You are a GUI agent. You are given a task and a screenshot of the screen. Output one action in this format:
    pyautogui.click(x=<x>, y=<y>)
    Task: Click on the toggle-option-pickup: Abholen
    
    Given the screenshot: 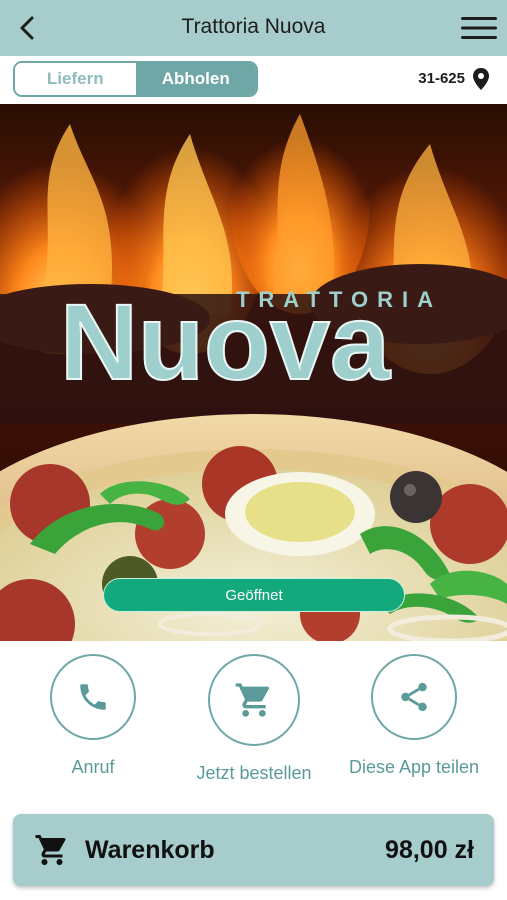 What is the action you would take?
    pyautogui.click(x=195, y=79)
    